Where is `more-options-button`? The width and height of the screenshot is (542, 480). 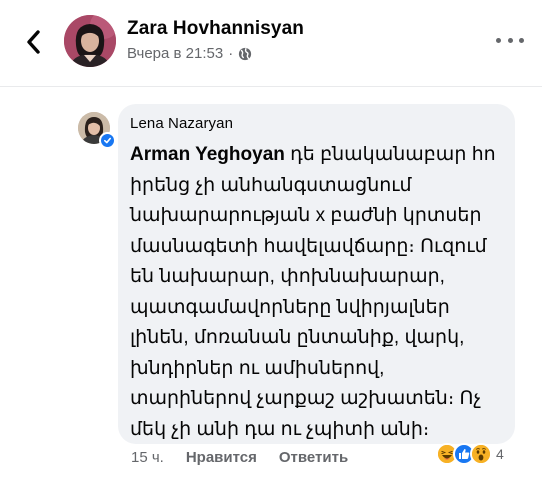
more-options-button is located at coordinates (510, 40).